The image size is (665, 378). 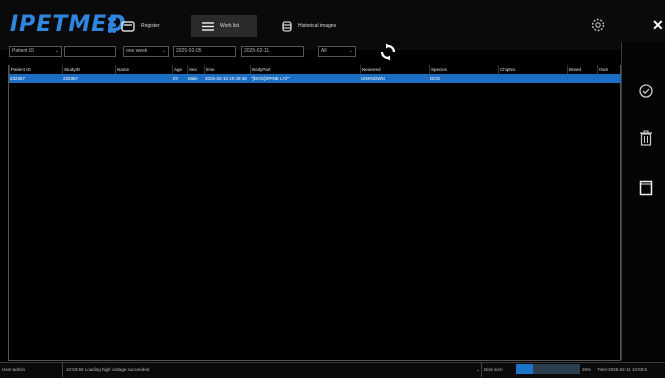 What do you see at coordinates (176, 78) in the screenshot?
I see `cell-age: 0Y` at bounding box center [176, 78].